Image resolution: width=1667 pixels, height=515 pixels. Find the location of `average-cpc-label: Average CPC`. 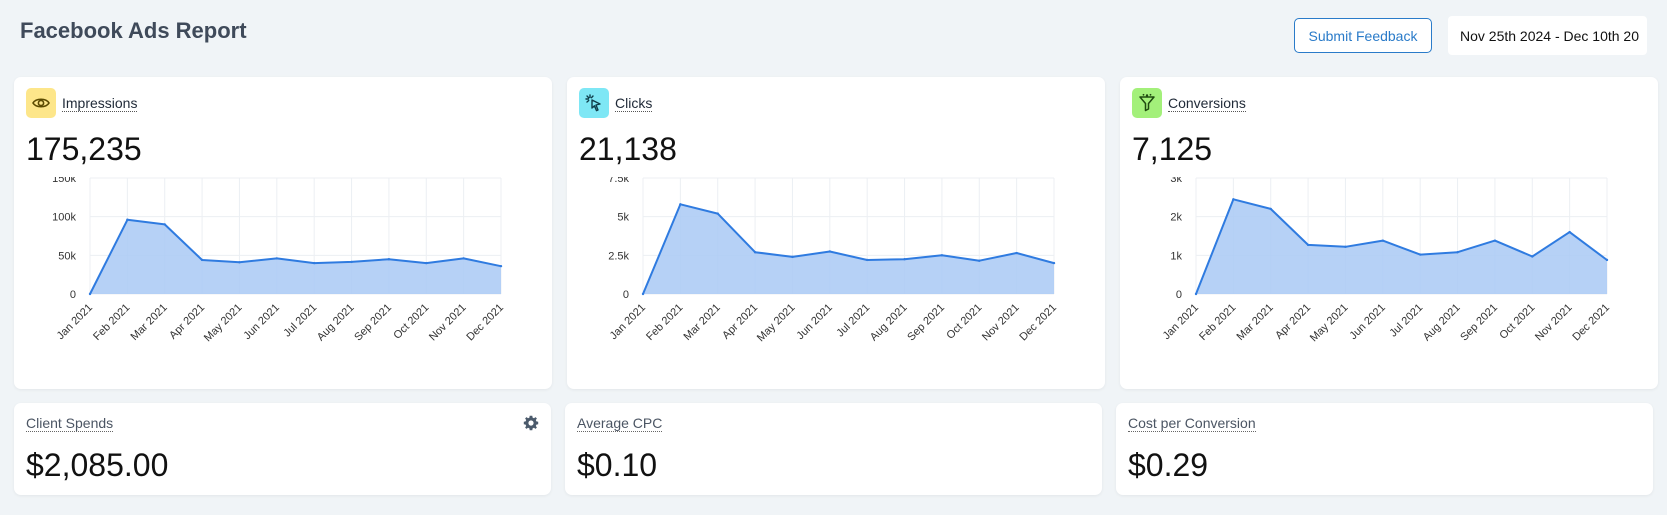

average-cpc-label: Average CPC is located at coordinates (620, 423).